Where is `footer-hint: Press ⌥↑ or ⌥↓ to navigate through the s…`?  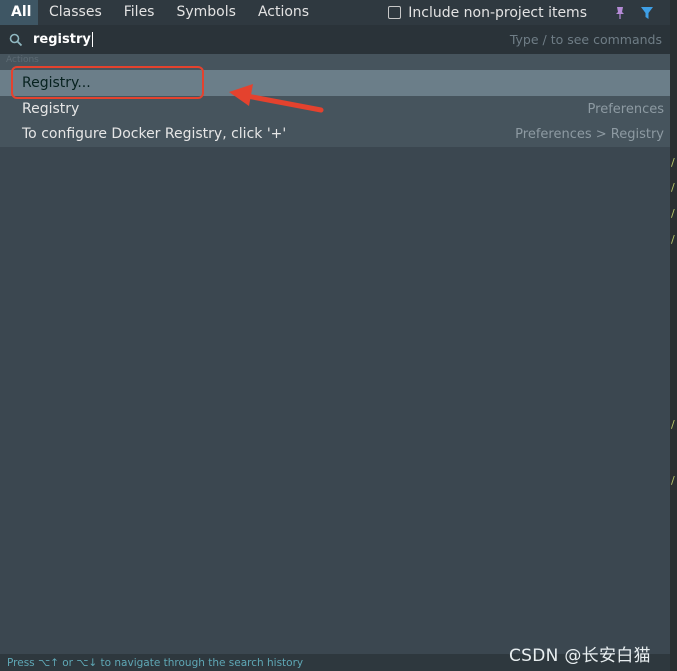 footer-hint: Press ⌥↑ or ⌥↓ to navigate through the s… is located at coordinates (155, 662).